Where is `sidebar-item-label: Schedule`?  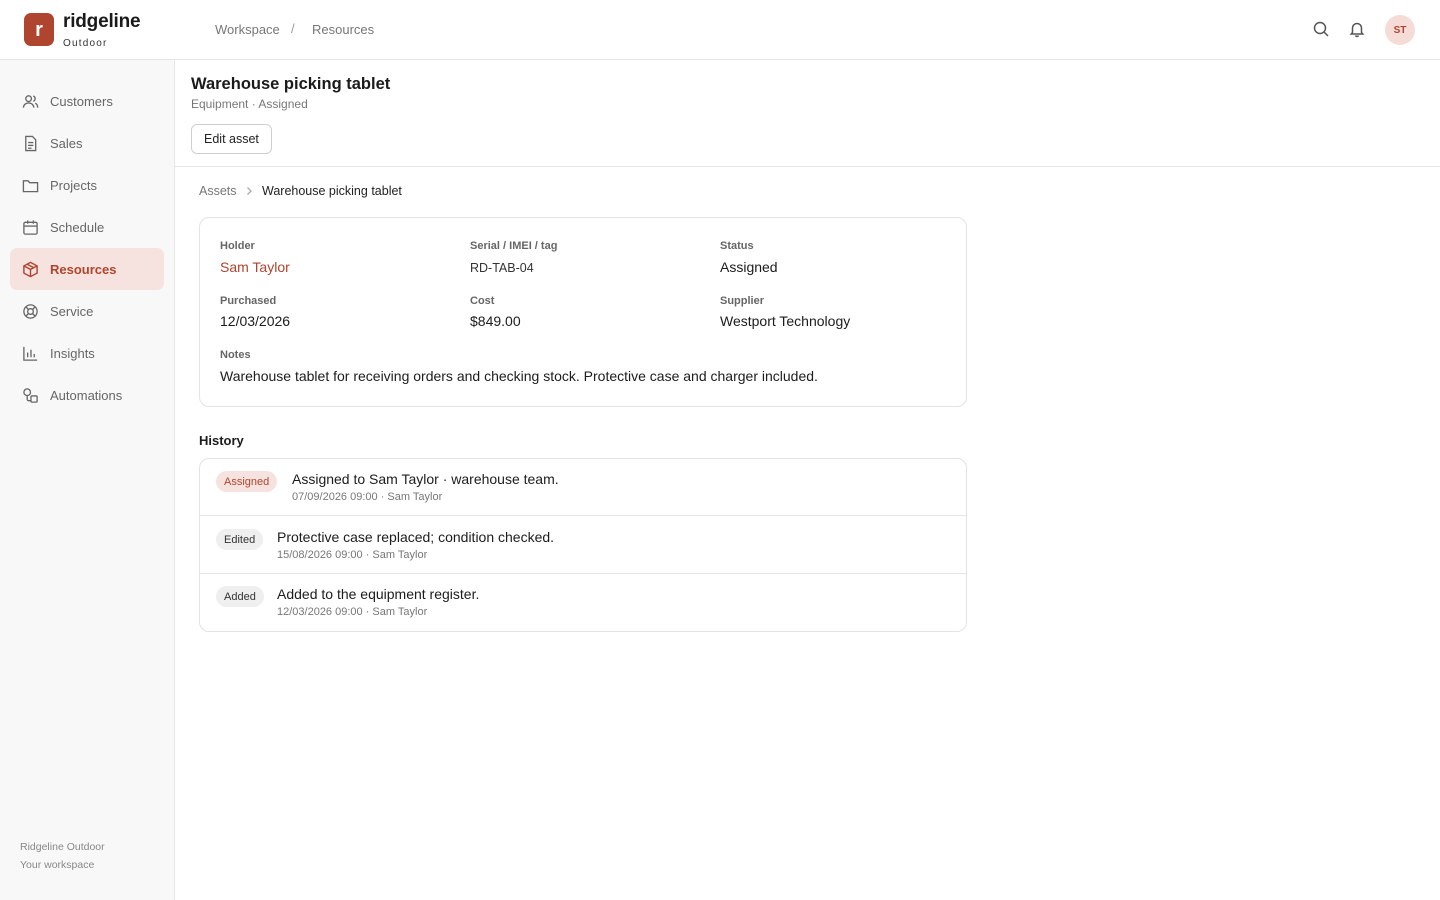
sidebar-item-label: Schedule is located at coordinates (77, 227).